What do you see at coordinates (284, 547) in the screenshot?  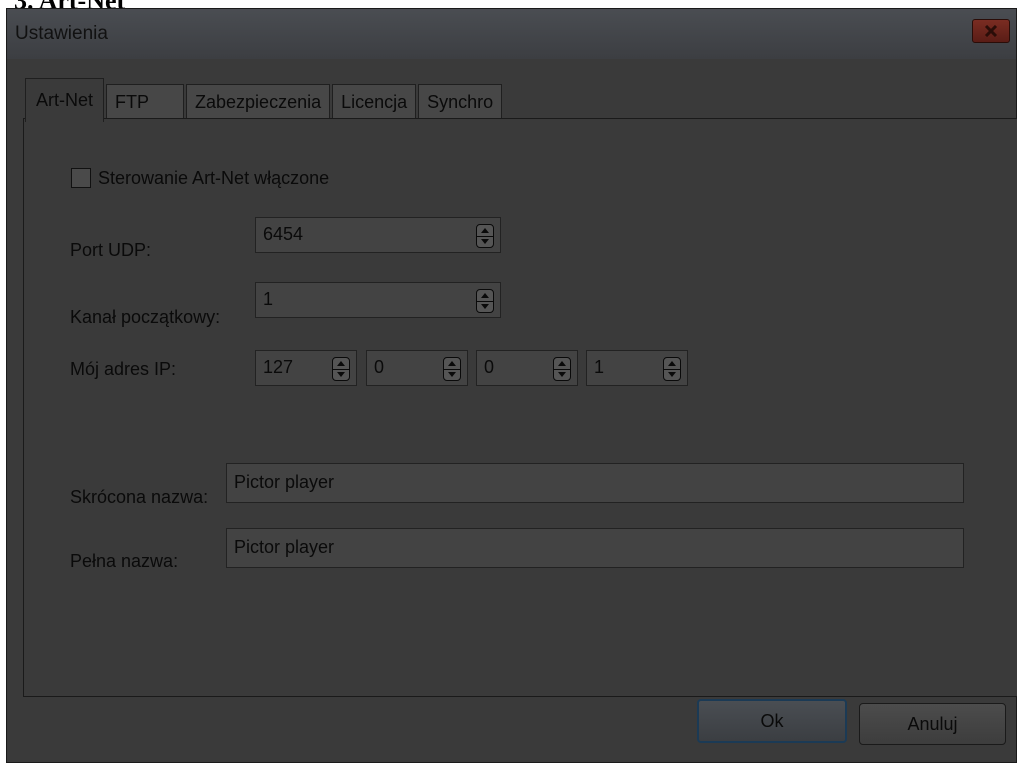 I see `full-name-value: Pictor player` at bounding box center [284, 547].